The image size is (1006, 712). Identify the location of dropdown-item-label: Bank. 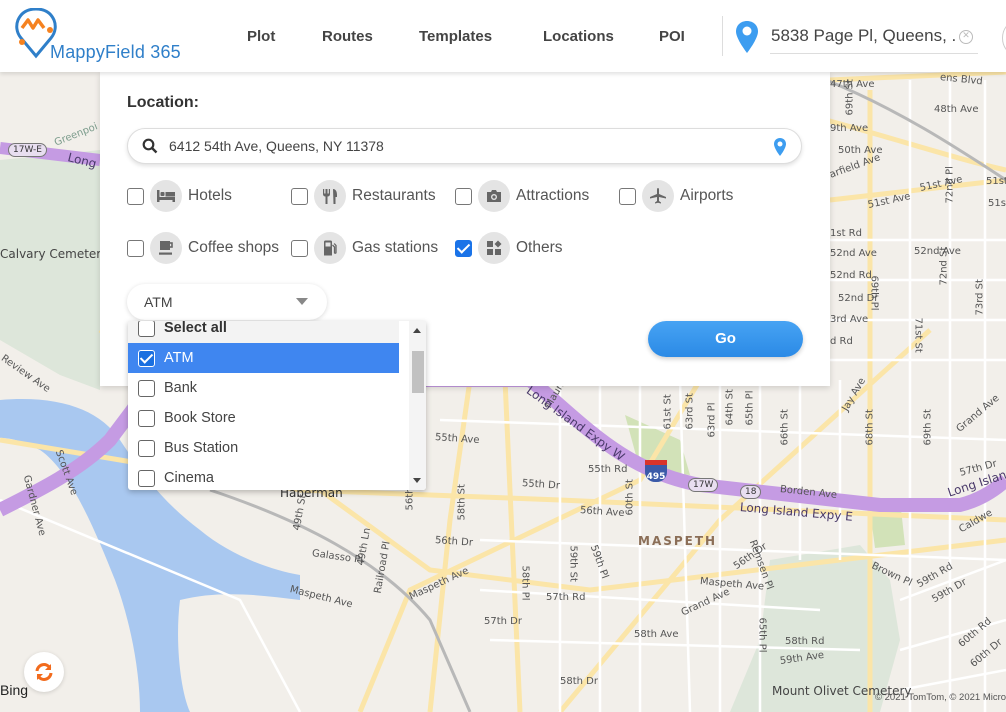
(181, 388).